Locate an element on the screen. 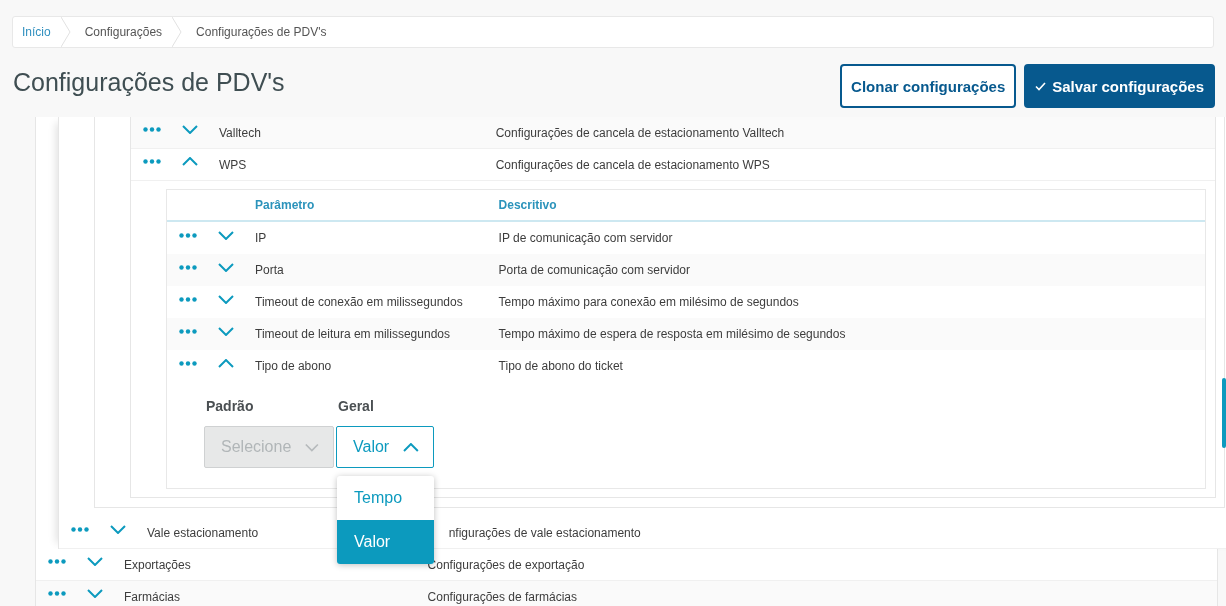 This screenshot has width=1226, height=606. item-name: Exportações is located at coordinates (158, 564).